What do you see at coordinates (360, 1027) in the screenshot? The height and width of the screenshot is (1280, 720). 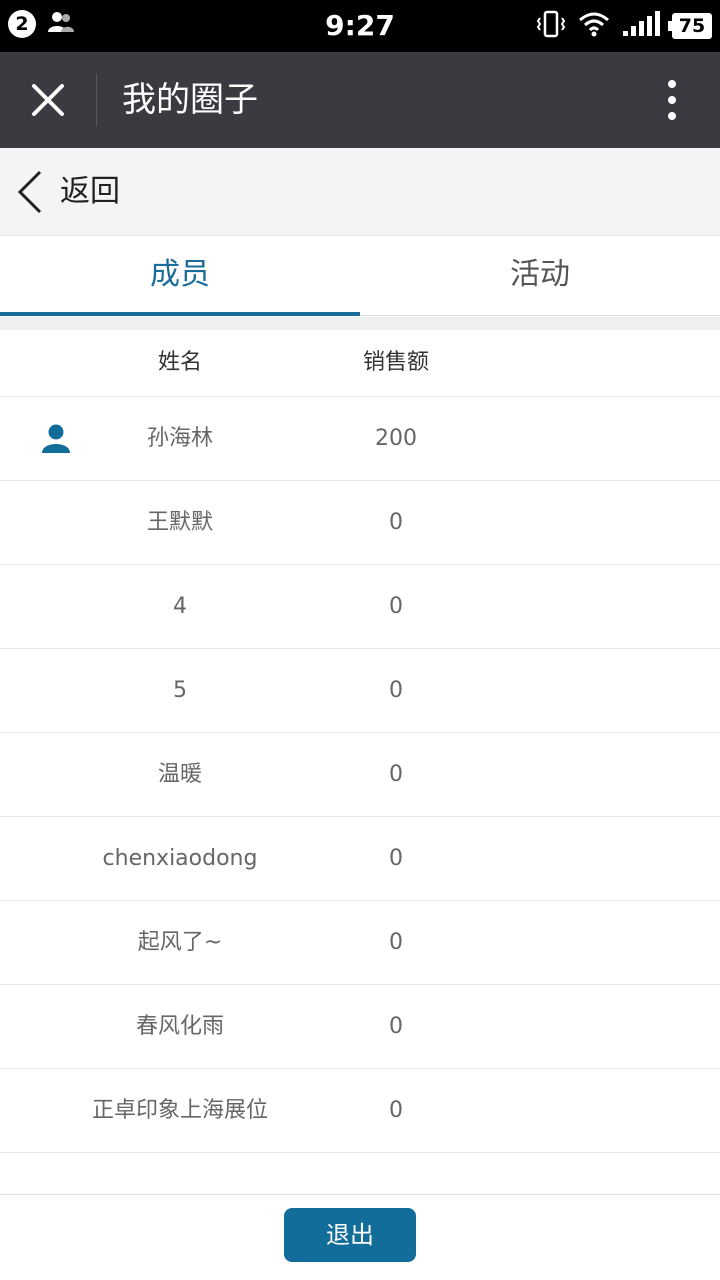 I see `table-row: 春风化雨 0` at bounding box center [360, 1027].